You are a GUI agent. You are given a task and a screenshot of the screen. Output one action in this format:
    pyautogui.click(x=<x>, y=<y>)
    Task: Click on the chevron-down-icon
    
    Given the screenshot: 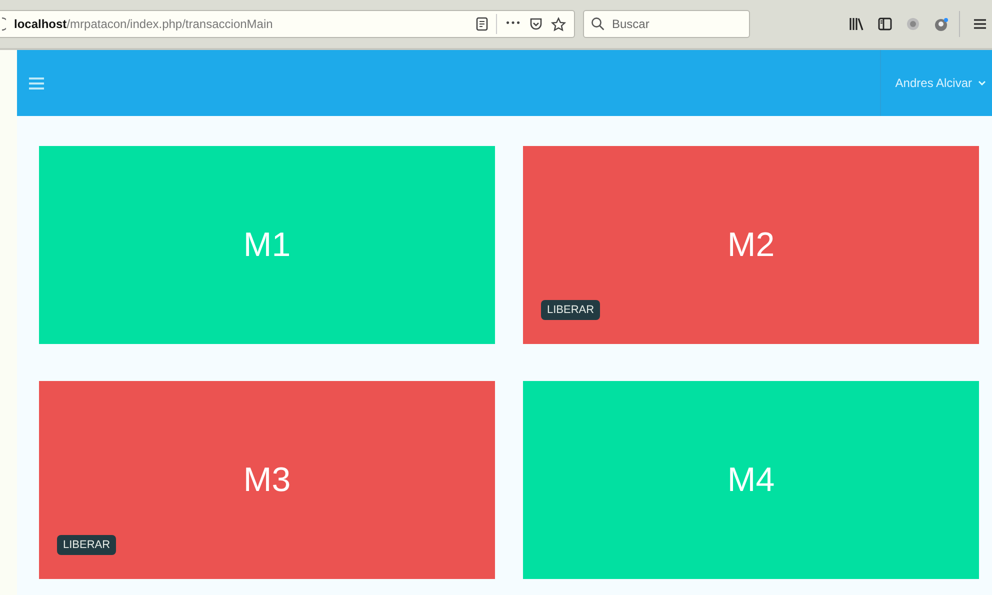 What is the action you would take?
    pyautogui.click(x=982, y=83)
    